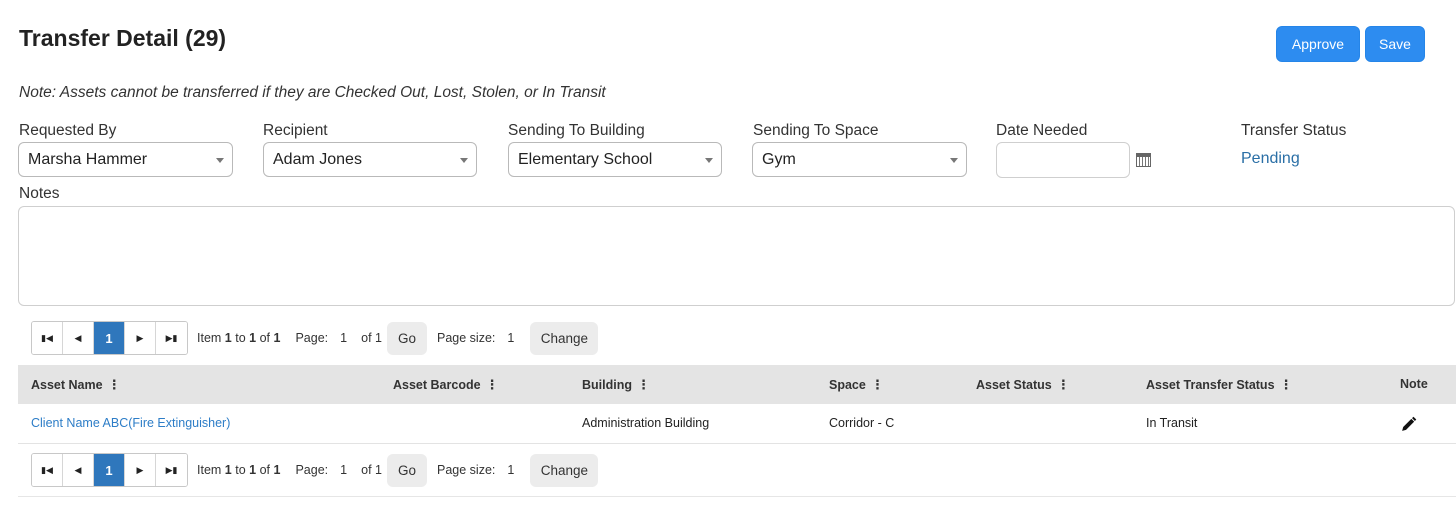 Image resolution: width=1456 pixels, height=512 pixels. Describe the element at coordinates (1023, 385) in the screenshot. I see `column-header-asset-status: Asset Status ⋮` at that location.